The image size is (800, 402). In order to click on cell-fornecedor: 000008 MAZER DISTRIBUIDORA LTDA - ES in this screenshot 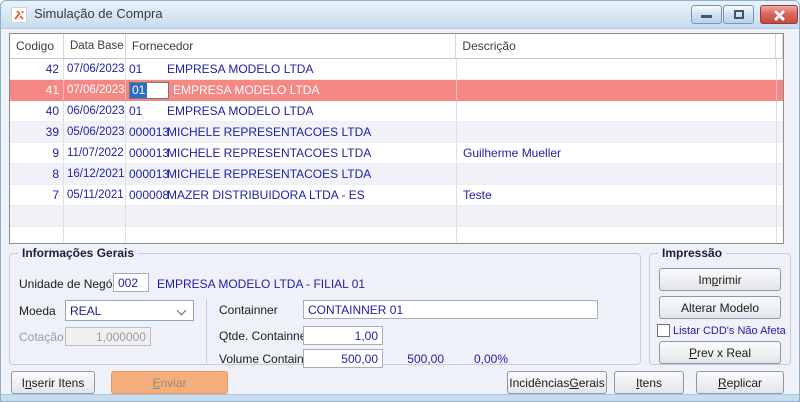, I will do `click(291, 195)`.